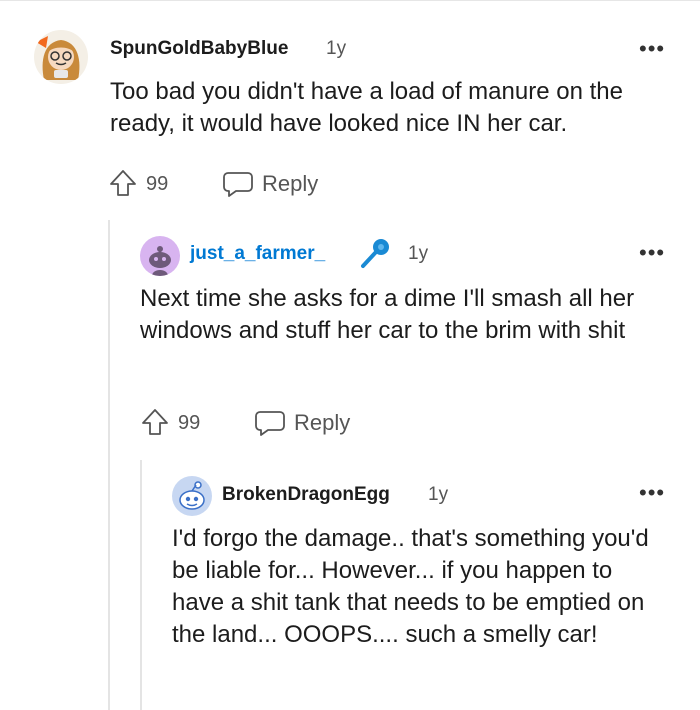 Image resolution: width=700 pixels, height=710 pixels. What do you see at coordinates (257, 254) in the screenshot?
I see `comment-username: just_a_farmer_` at bounding box center [257, 254].